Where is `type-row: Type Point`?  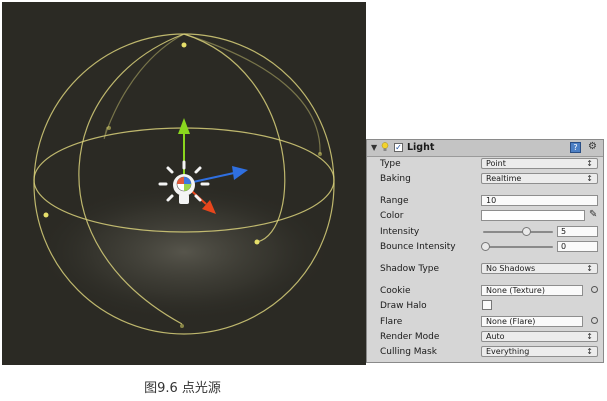 type-row: Type Point is located at coordinates (485, 164).